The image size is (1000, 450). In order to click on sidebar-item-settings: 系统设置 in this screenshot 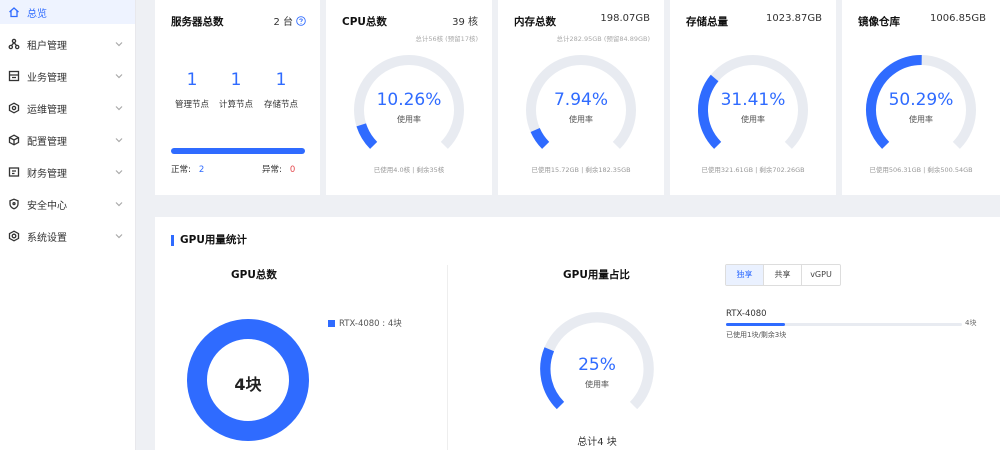, I will do `click(67, 236)`.